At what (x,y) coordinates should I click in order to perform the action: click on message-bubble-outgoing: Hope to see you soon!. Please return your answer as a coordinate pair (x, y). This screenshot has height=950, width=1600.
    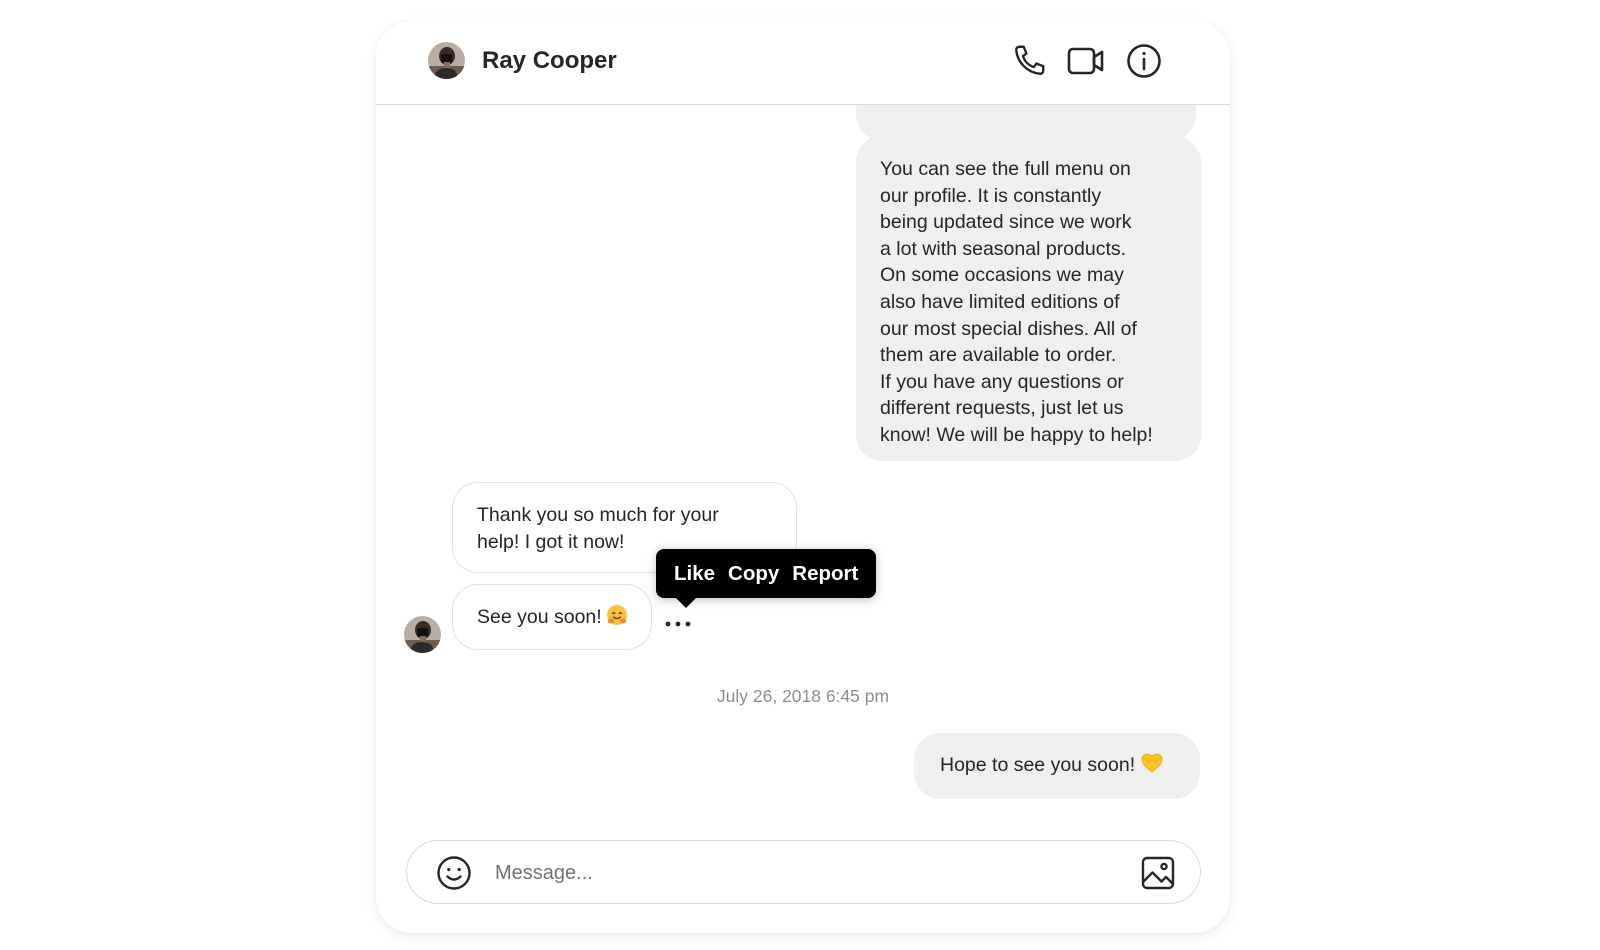
    Looking at the image, I should click on (1057, 766).